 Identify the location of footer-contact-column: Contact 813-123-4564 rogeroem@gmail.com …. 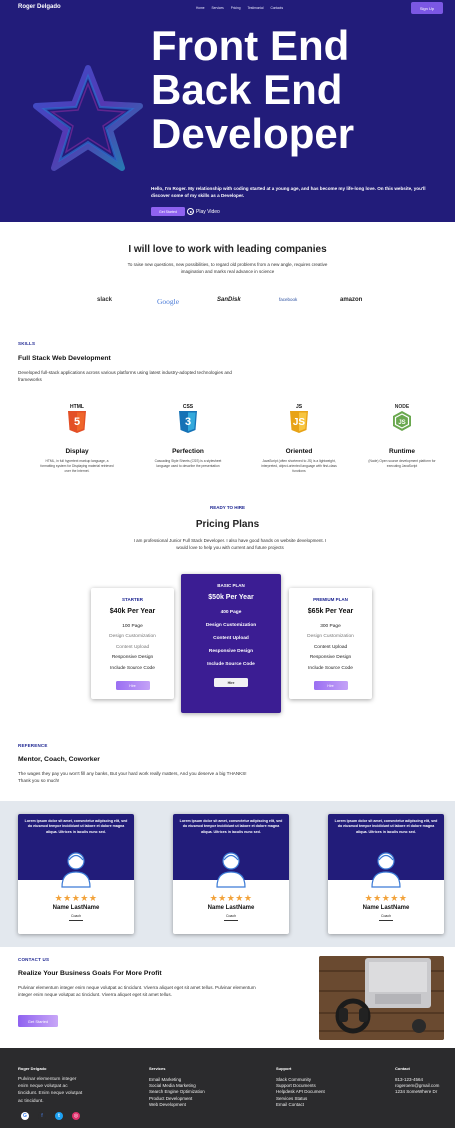
(417, 1081).